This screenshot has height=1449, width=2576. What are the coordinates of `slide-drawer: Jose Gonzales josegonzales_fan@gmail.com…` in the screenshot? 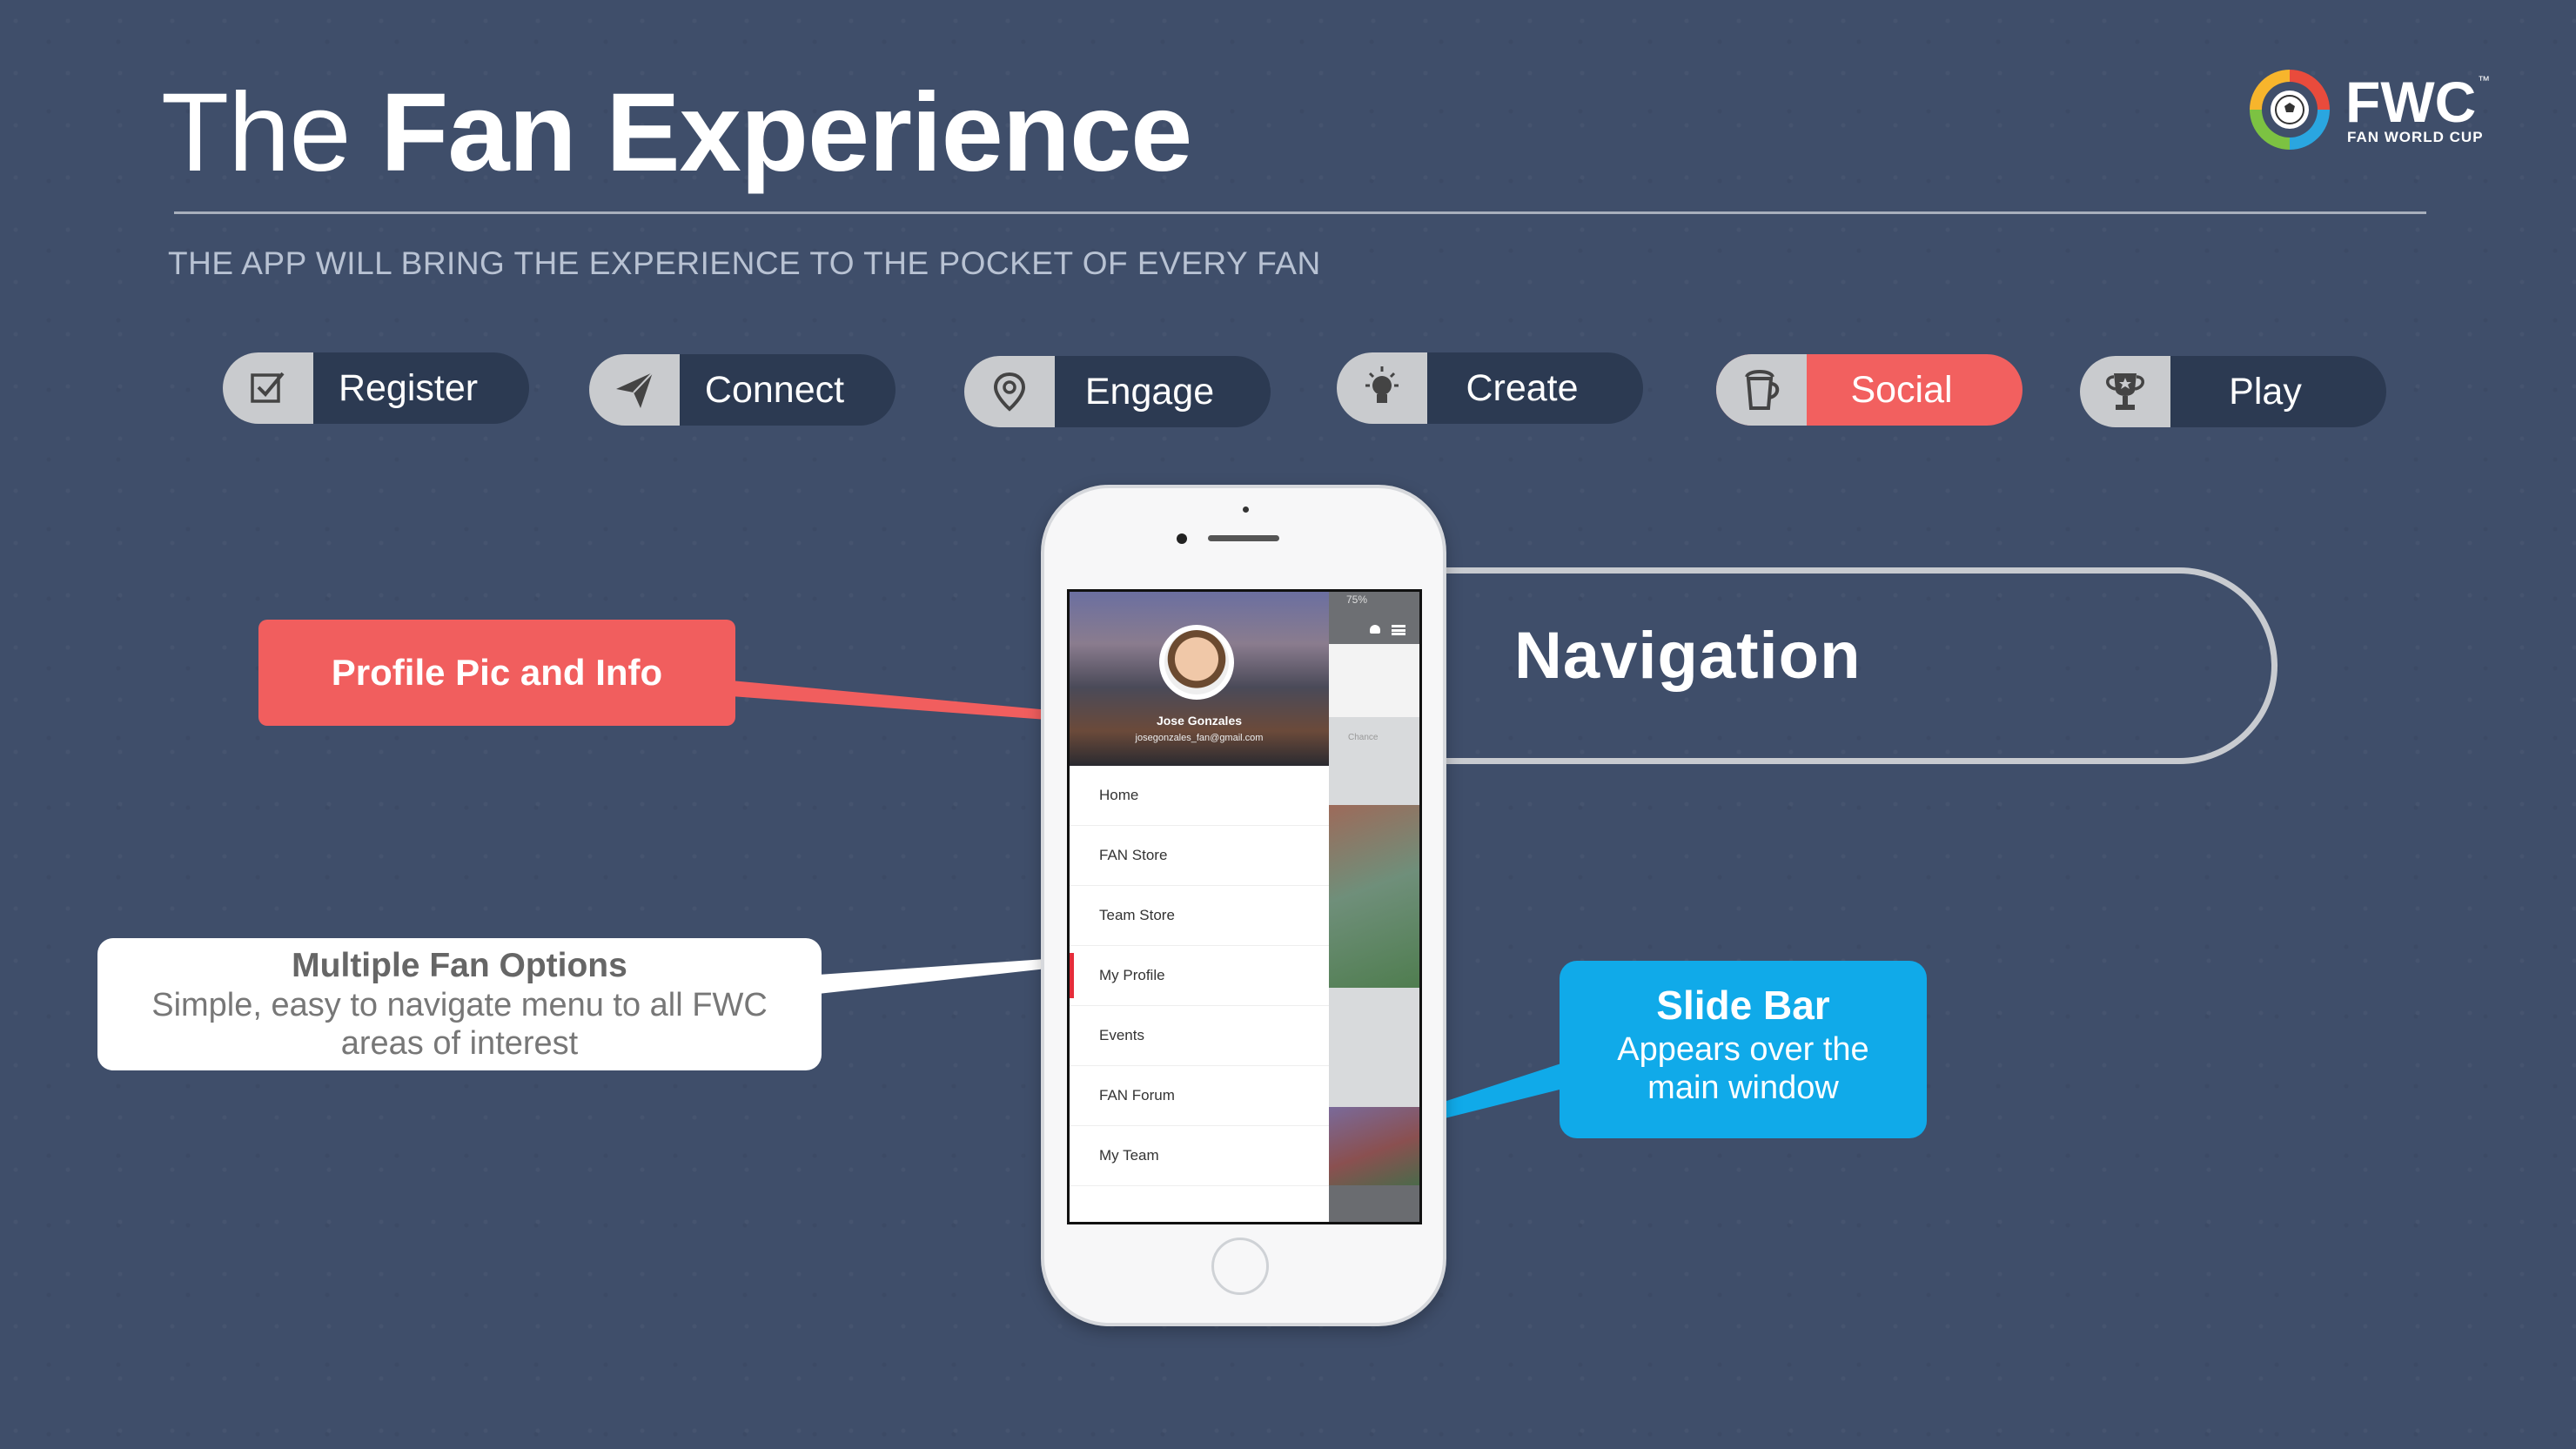 It's located at (1199, 907).